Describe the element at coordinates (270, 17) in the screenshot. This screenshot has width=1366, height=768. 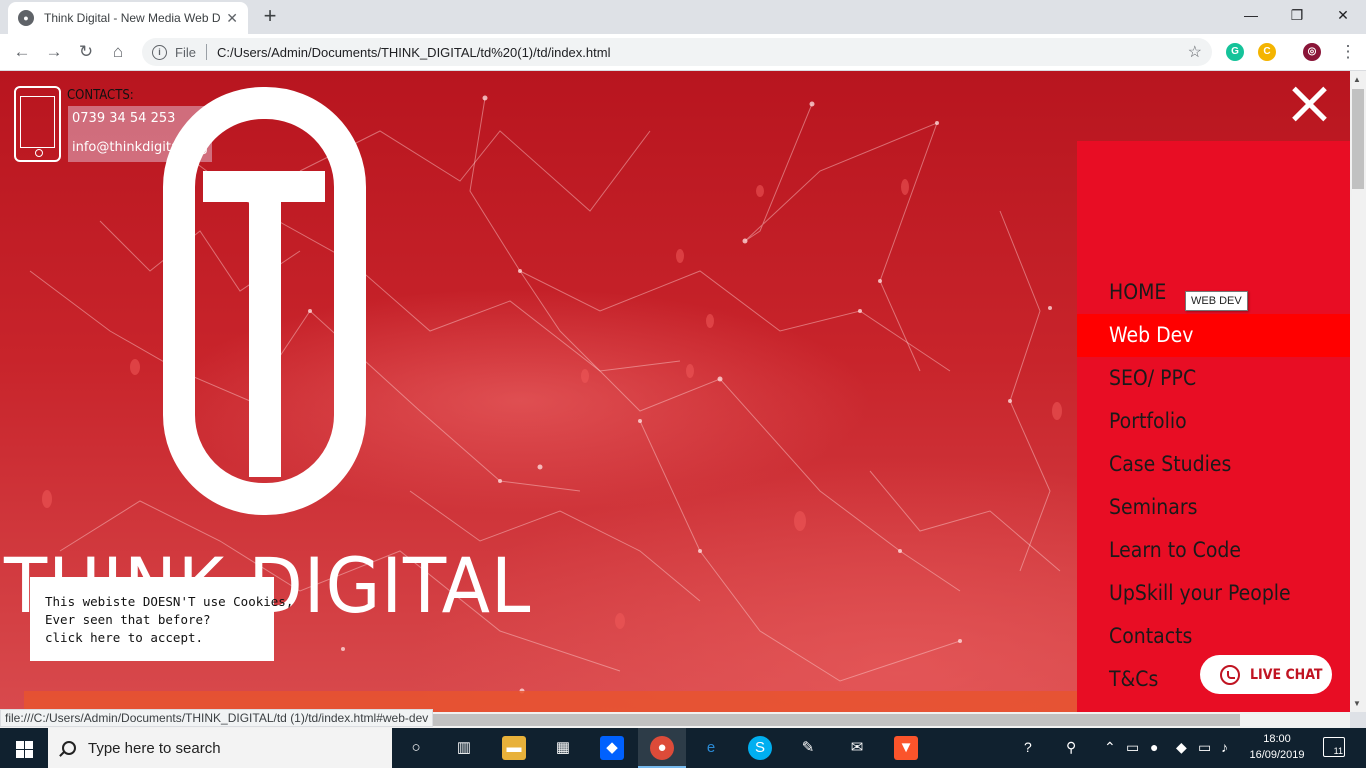
I see `new-tab-button: +` at that location.